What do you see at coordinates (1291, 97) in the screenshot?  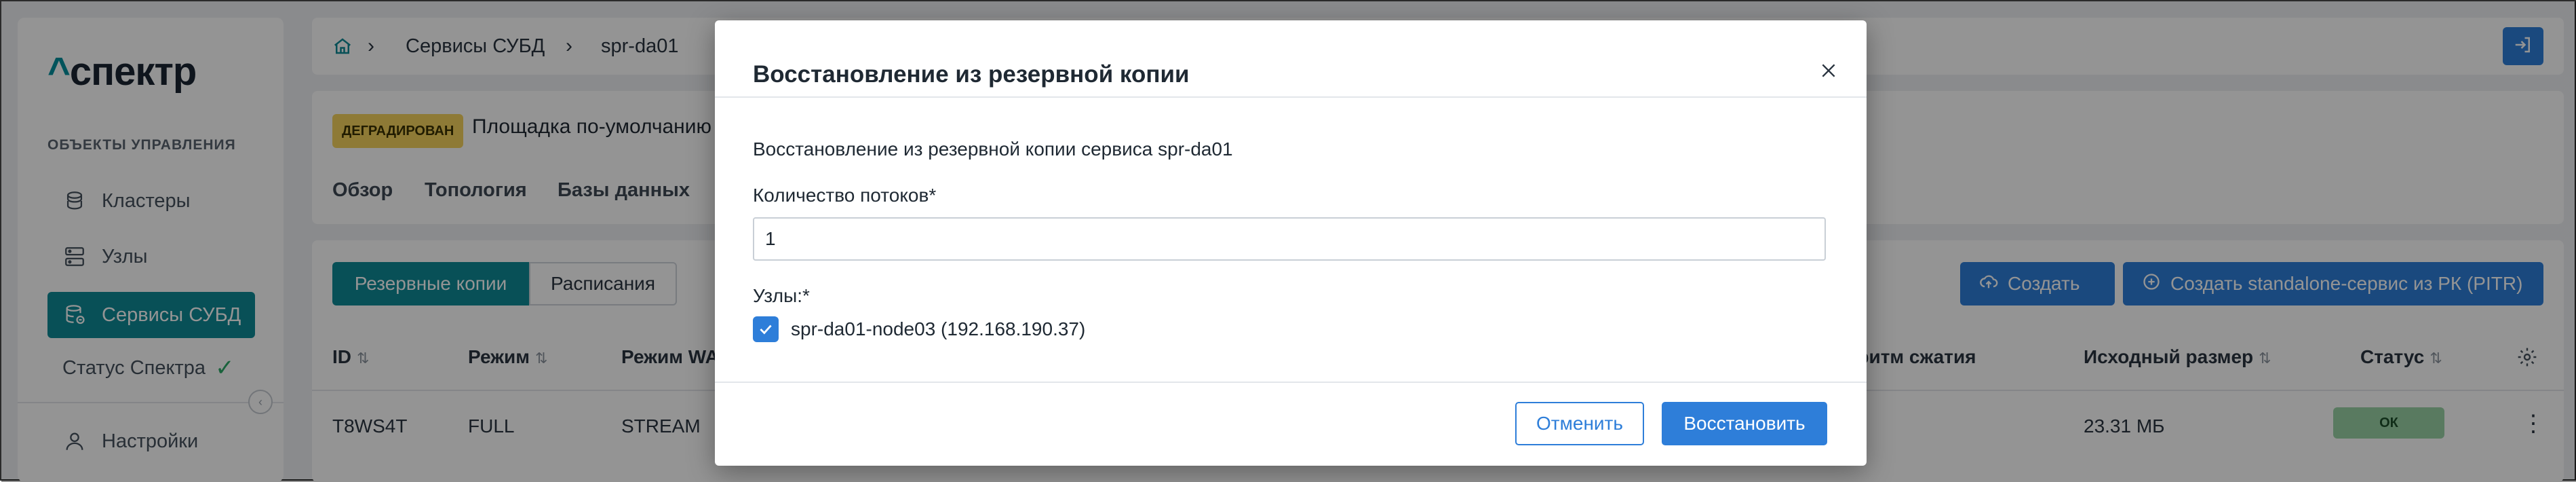 I see `dialog-header-divider` at bounding box center [1291, 97].